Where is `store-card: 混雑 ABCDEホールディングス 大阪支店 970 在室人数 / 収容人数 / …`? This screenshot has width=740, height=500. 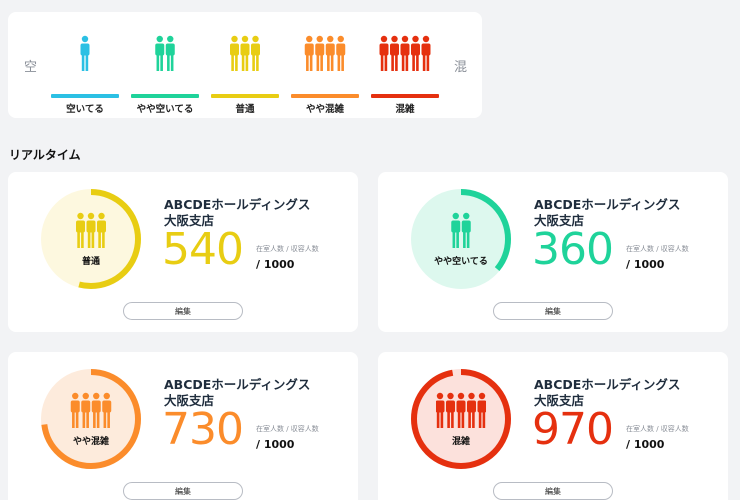
store-card: 混雑 ABCDEホールディングス 大阪支店 970 在室人数 / 収容人数 / … is located at coordinates (553, 426).